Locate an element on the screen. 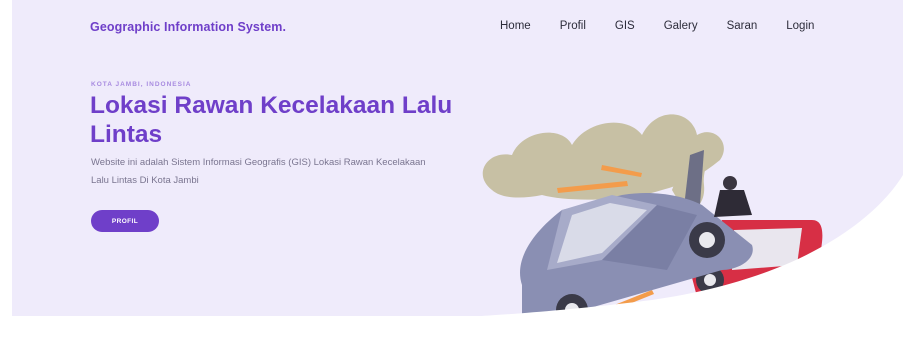 The image size is (903, 337). brand-logo: Geographic Information System. is located at coordinates (188, 27).